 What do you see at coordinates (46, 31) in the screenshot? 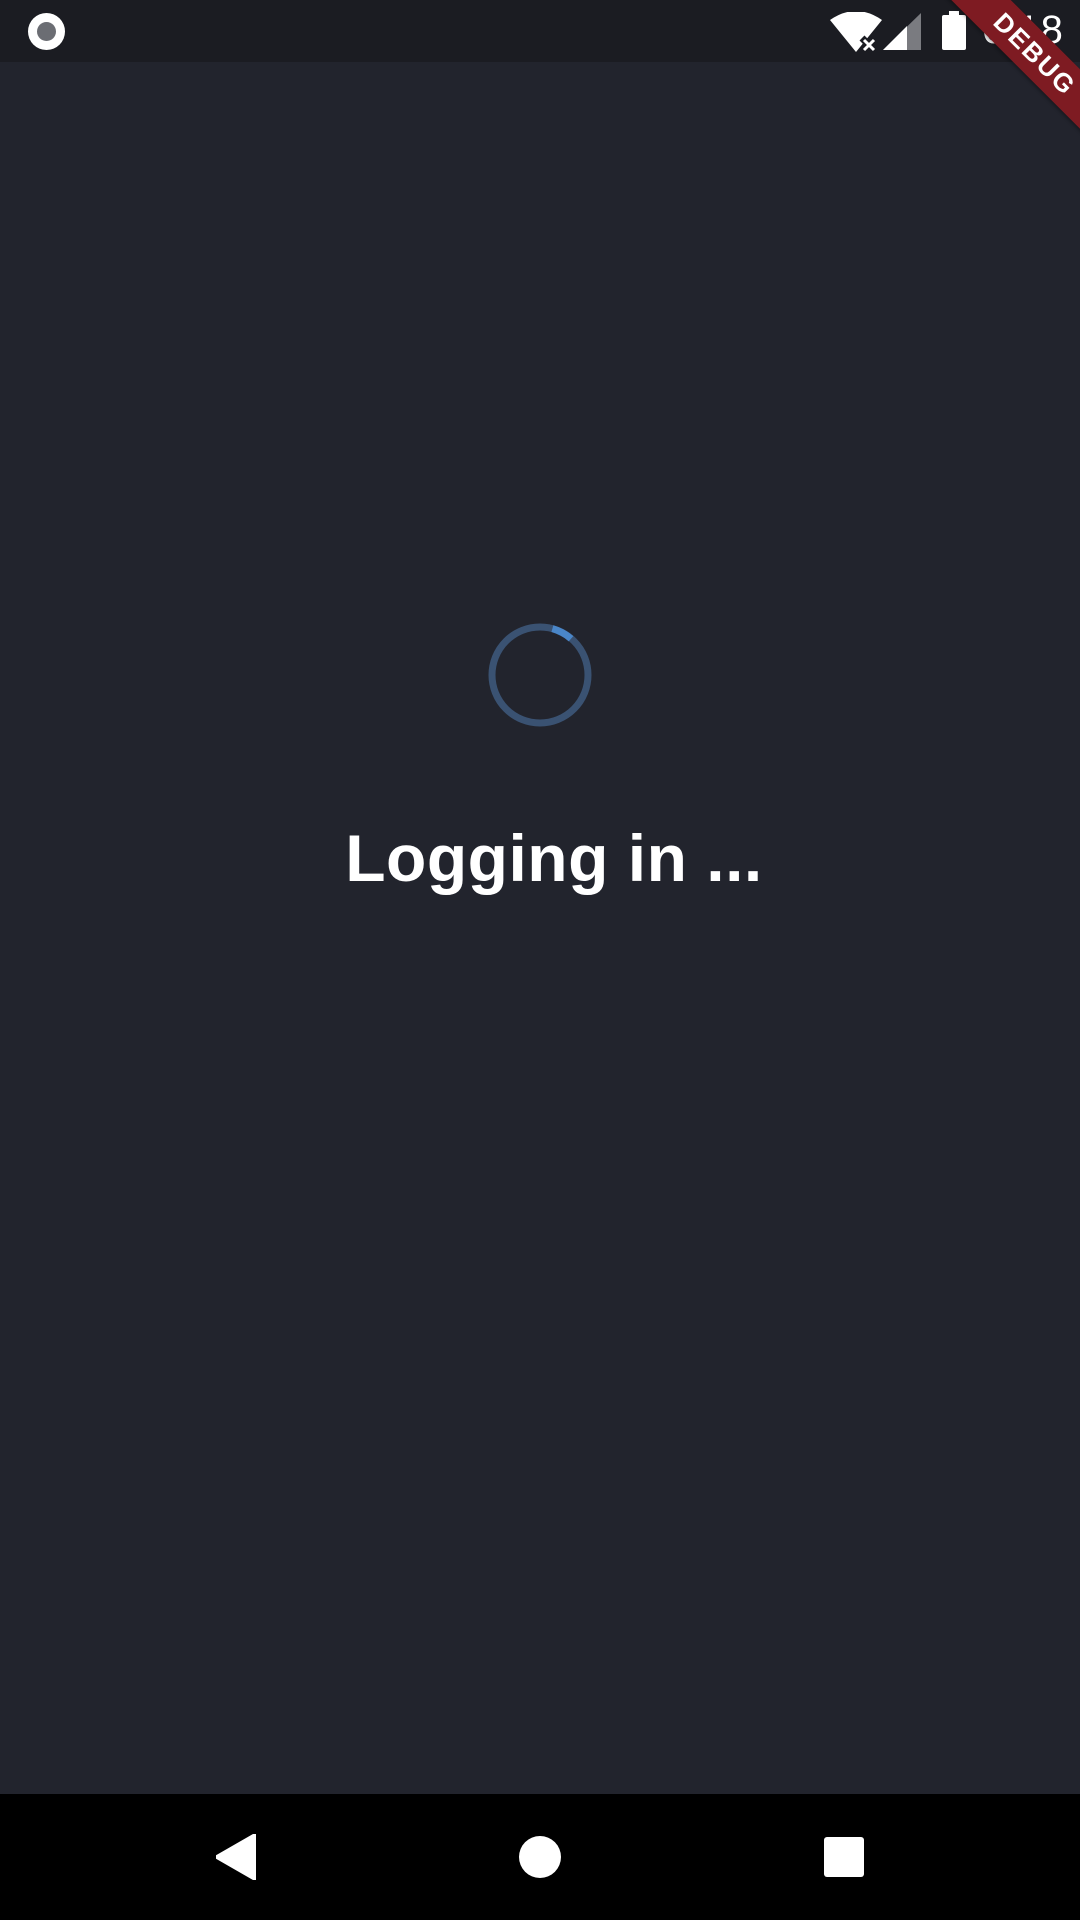
I see `record-icon` at bounding box center [46, 31].